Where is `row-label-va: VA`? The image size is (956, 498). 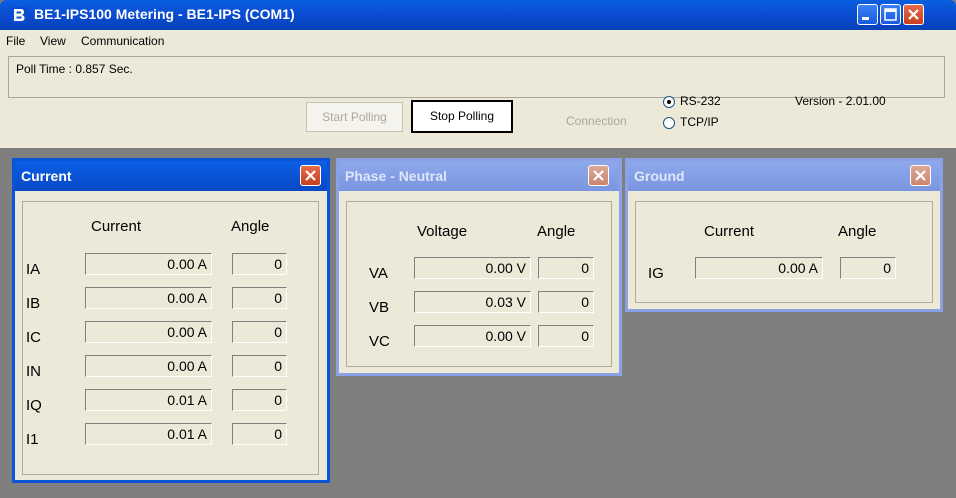 row-label-va: VA is located at coordinates (378, 273).